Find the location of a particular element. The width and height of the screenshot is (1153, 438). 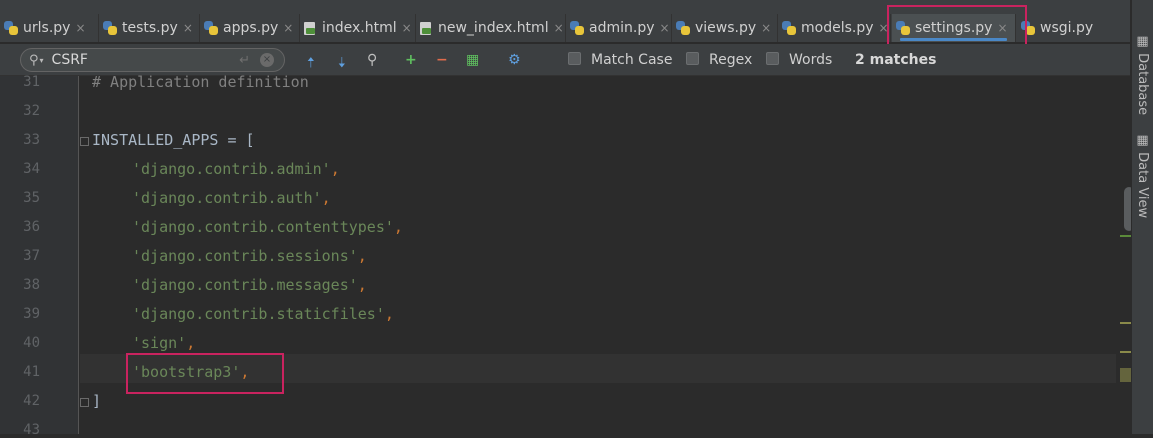

match-case-checkbox is located at coordinates (574, 58).